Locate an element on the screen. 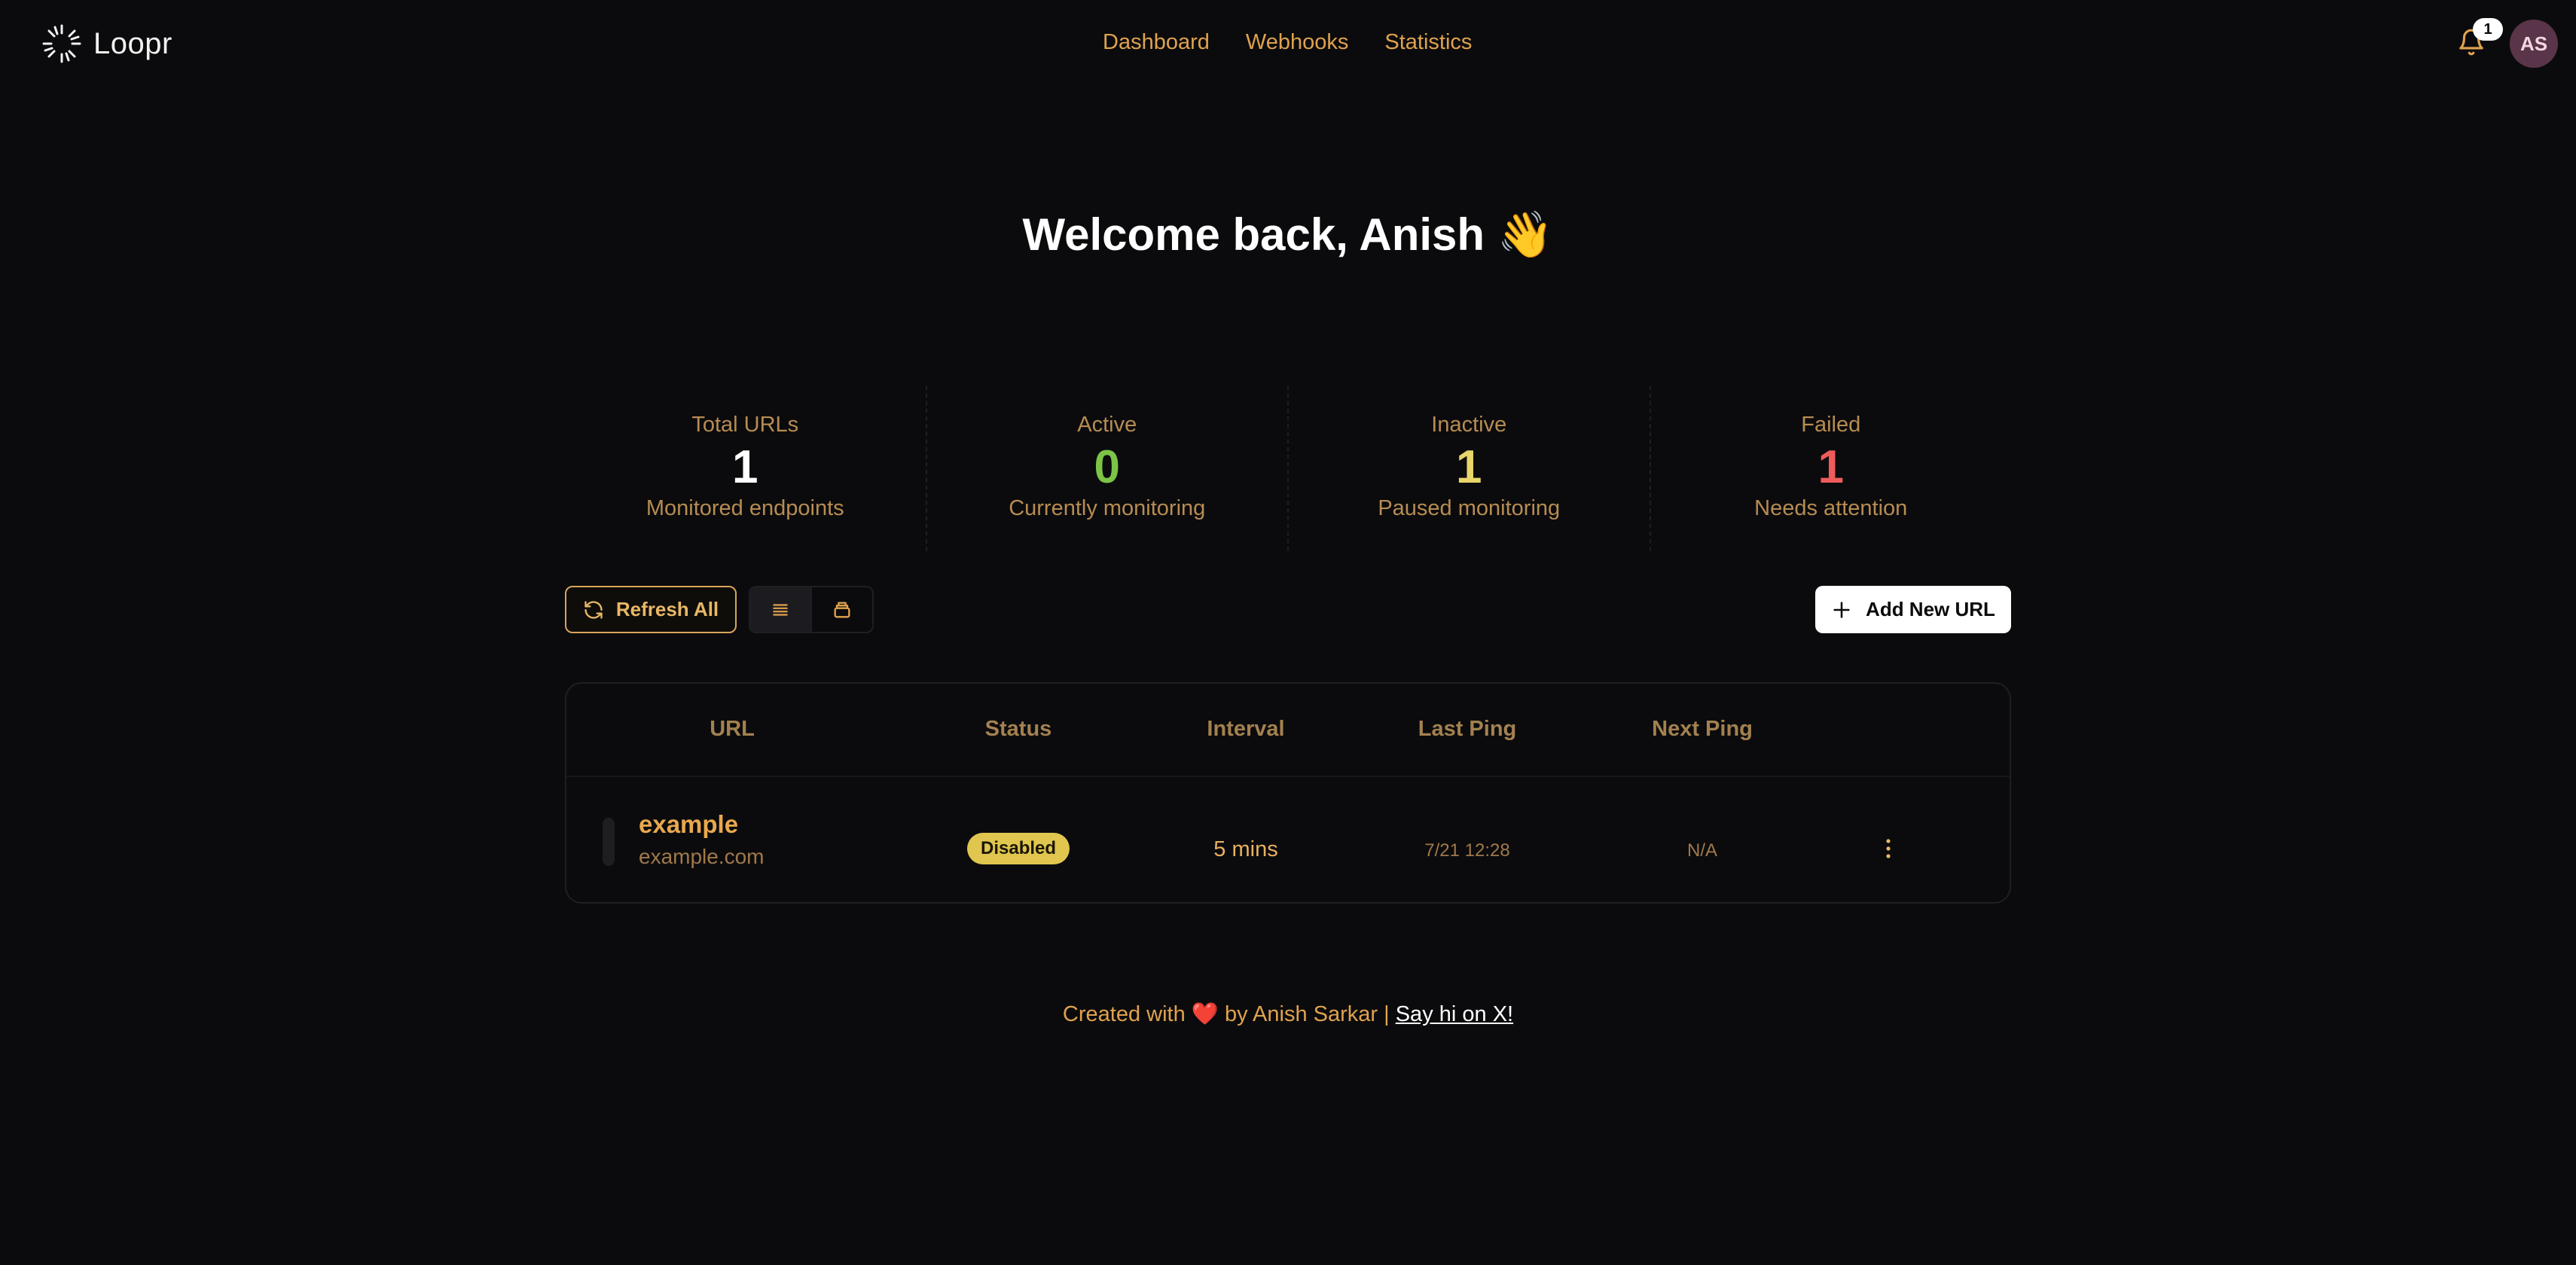 The height and width of the screenshot is (1265, 2576). nav-webhooks: Webhooks is located at coordinates (1298, 42).